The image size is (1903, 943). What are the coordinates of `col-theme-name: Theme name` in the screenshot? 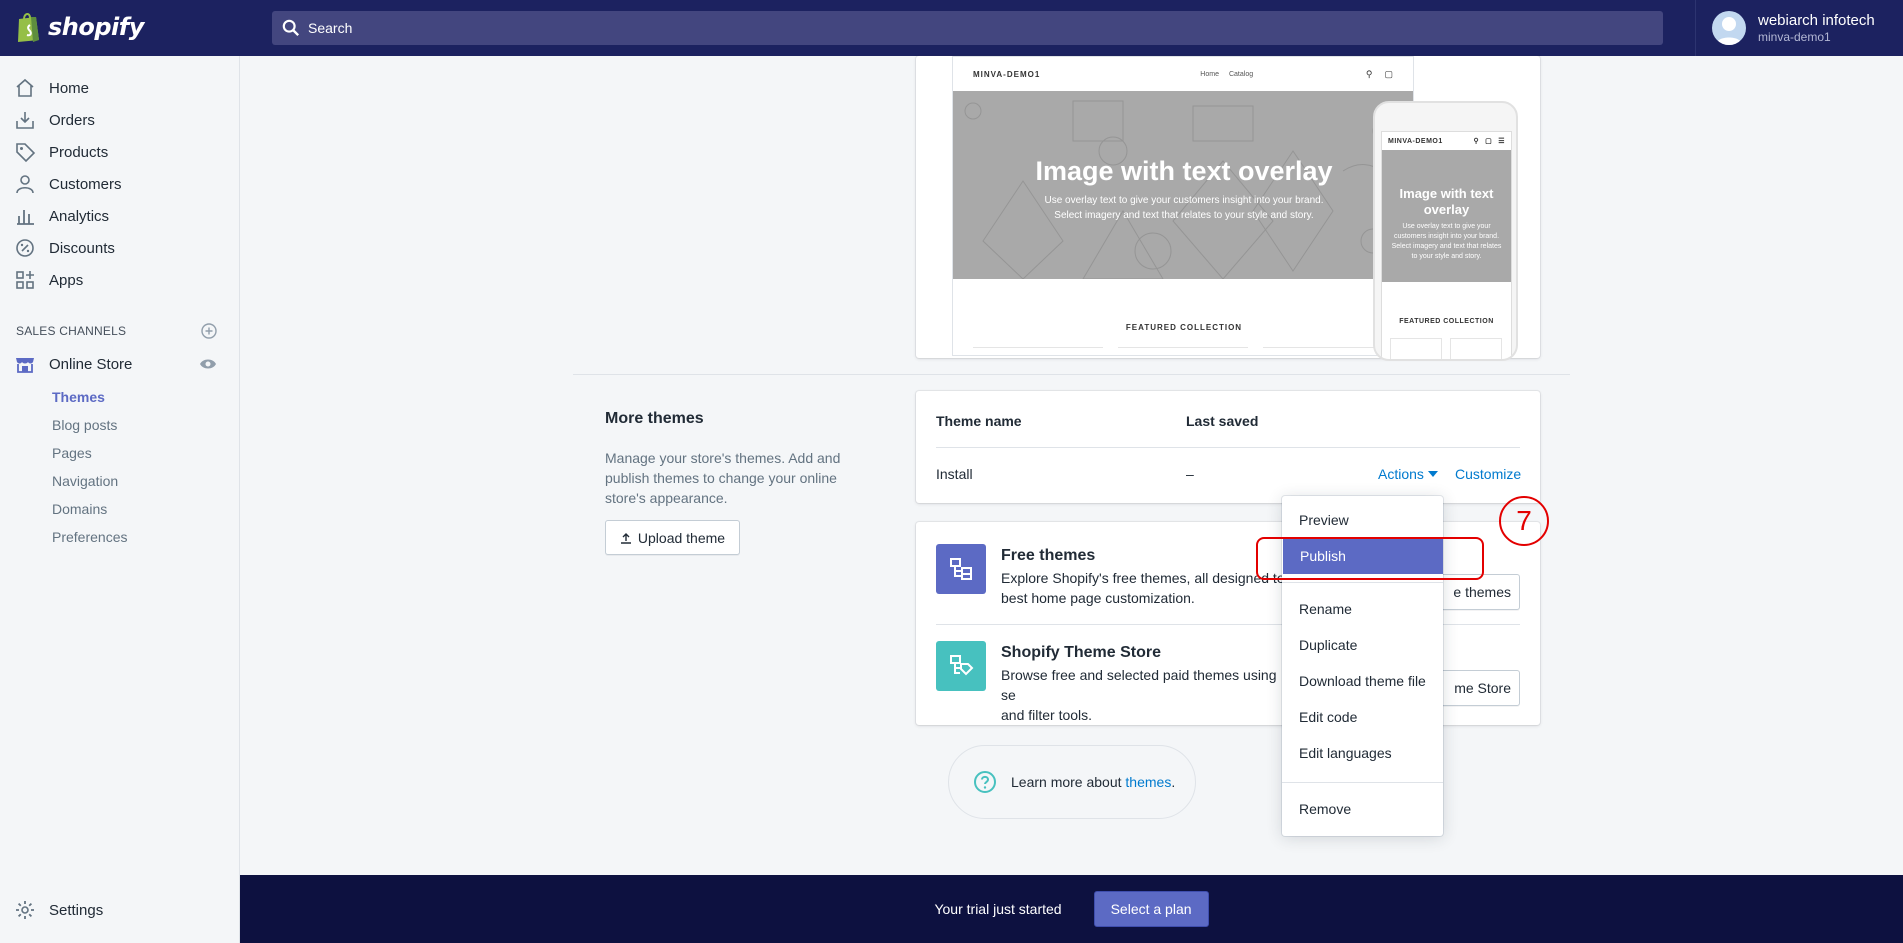 It's located at (979, 421).